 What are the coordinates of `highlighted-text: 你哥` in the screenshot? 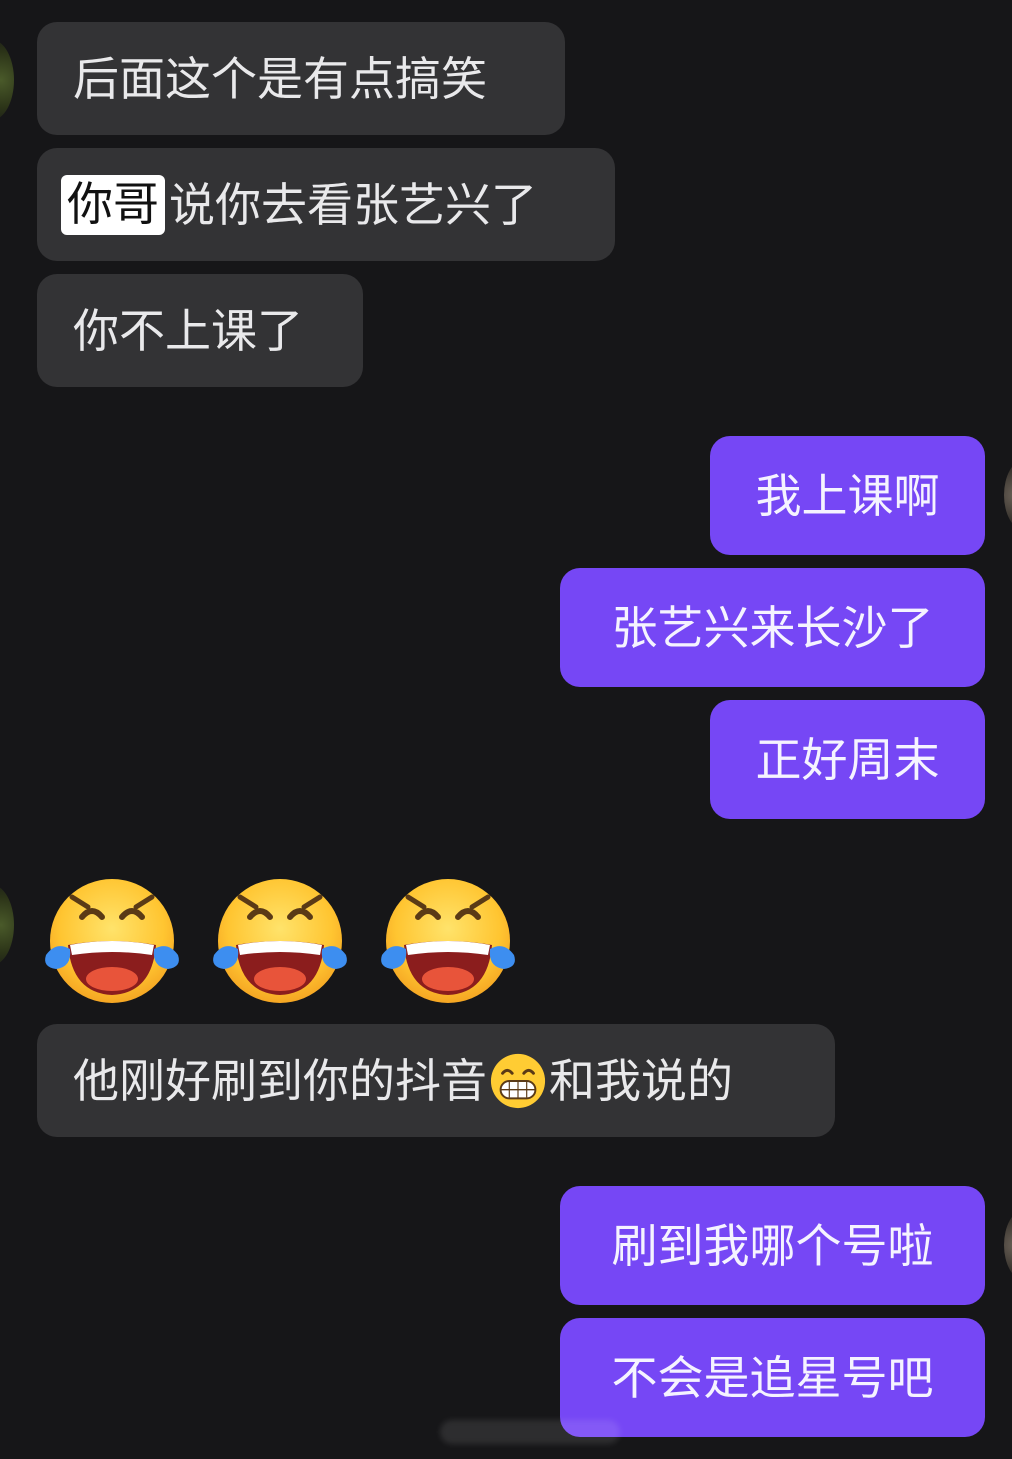 It's located at (113, 204).